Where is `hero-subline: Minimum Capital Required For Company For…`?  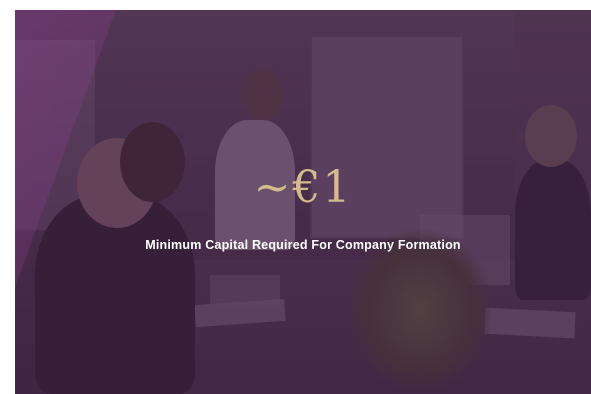
hero-subline: Minimum Capital Required For Company For… is located at coordinates (303, 245).